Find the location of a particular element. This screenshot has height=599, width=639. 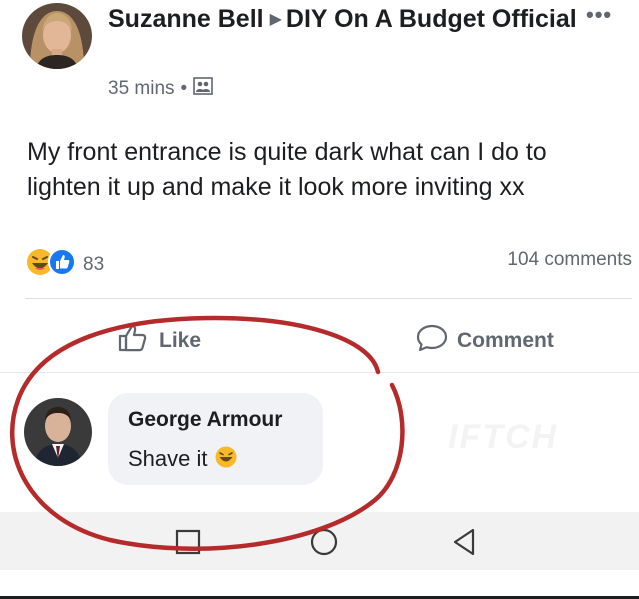

like-icon is located at coordinates (62, 265).